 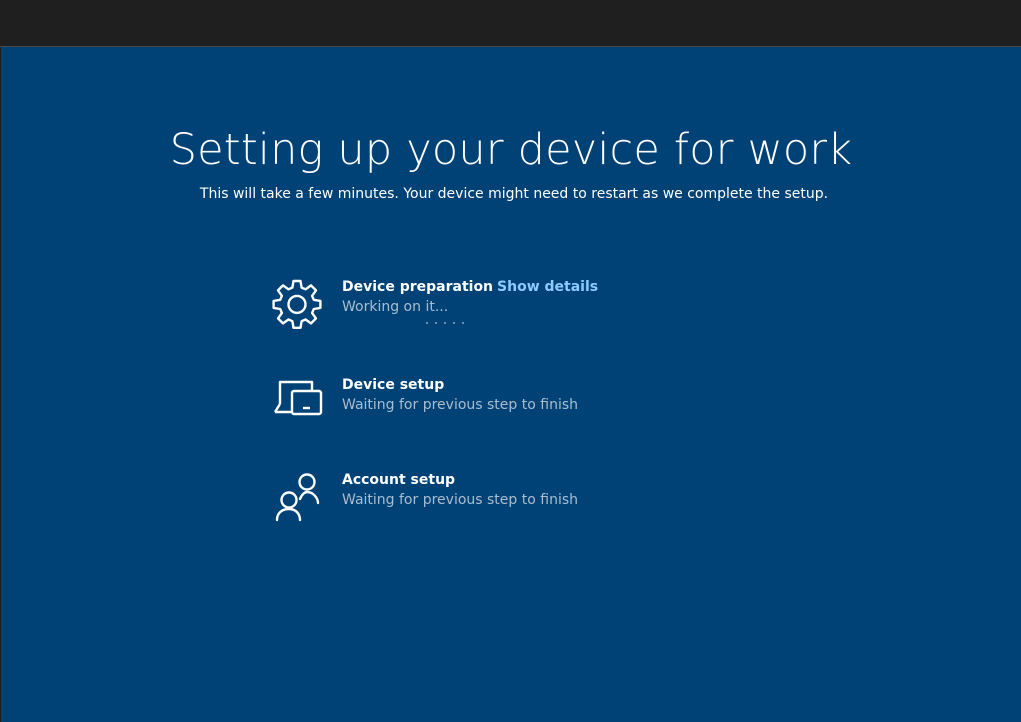 What do you see at coordinates (510, 23) in the screenshot?
I see `title-bar` at bounding box center [510, 23].